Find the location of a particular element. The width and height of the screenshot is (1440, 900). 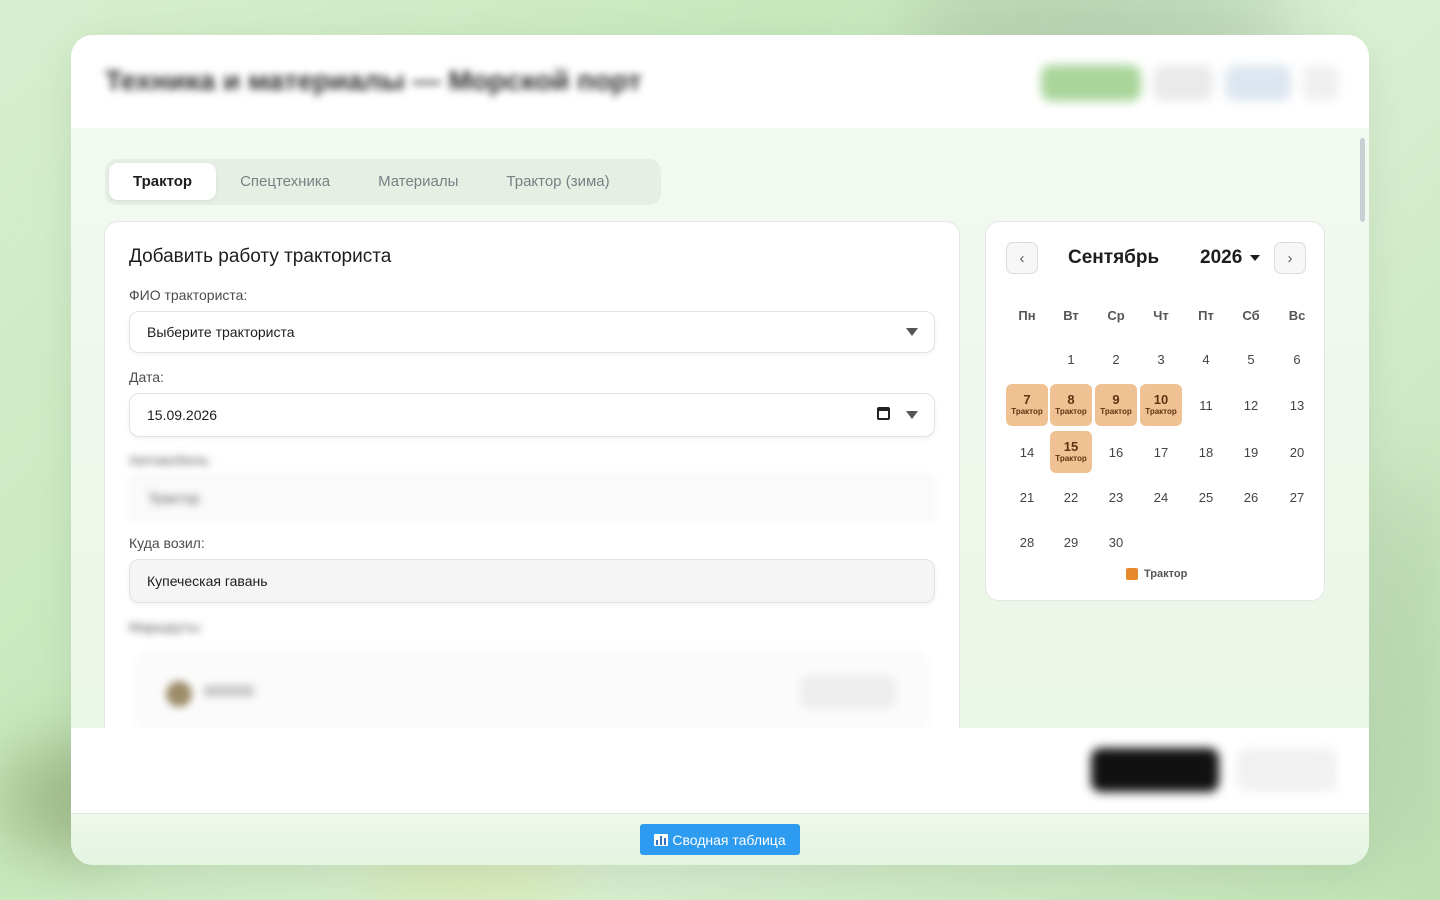

tab-tractor: Трактор is located at coordinates (163, 181).